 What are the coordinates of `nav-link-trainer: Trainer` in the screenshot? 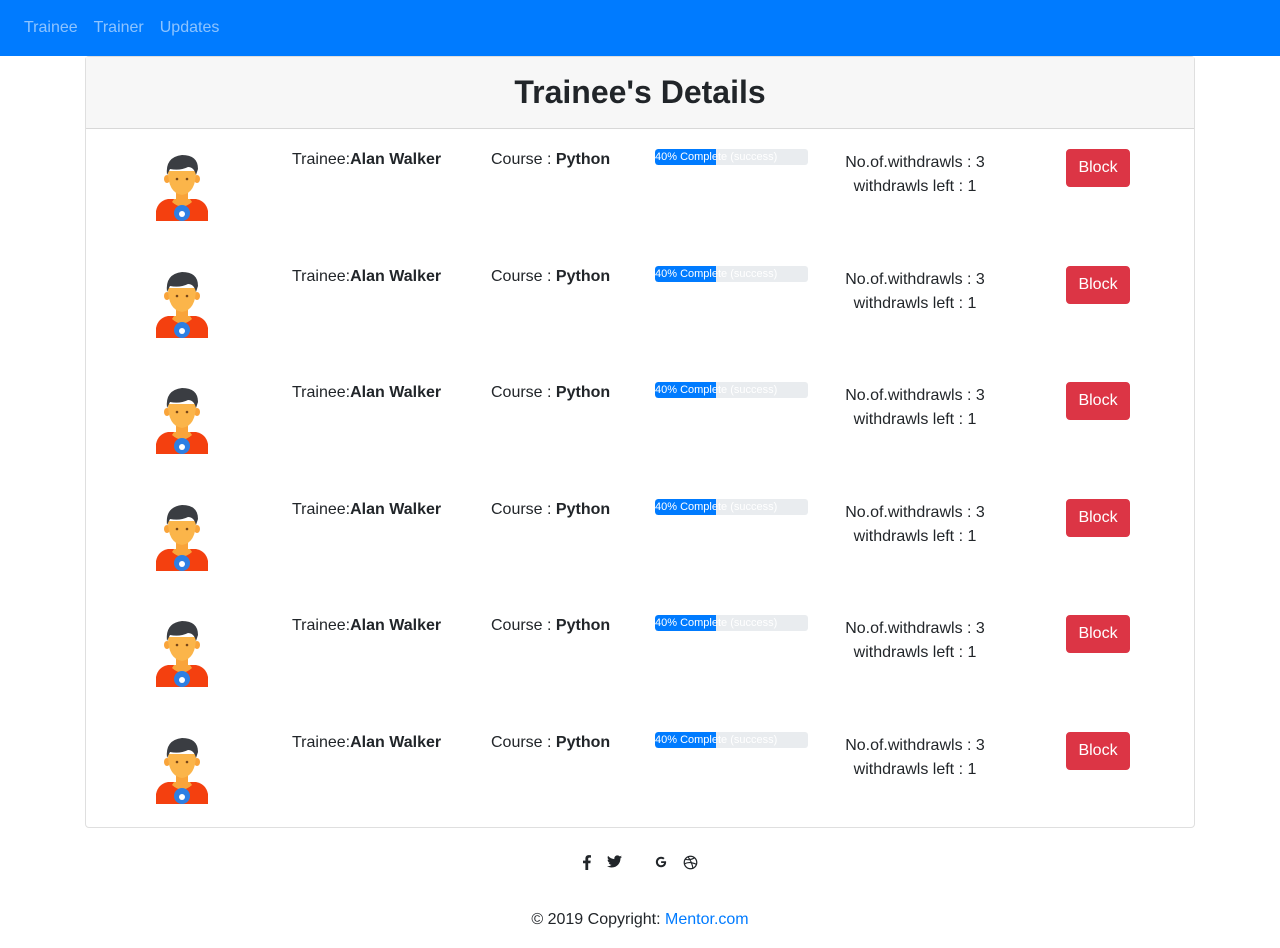 It's located at (119, 28).